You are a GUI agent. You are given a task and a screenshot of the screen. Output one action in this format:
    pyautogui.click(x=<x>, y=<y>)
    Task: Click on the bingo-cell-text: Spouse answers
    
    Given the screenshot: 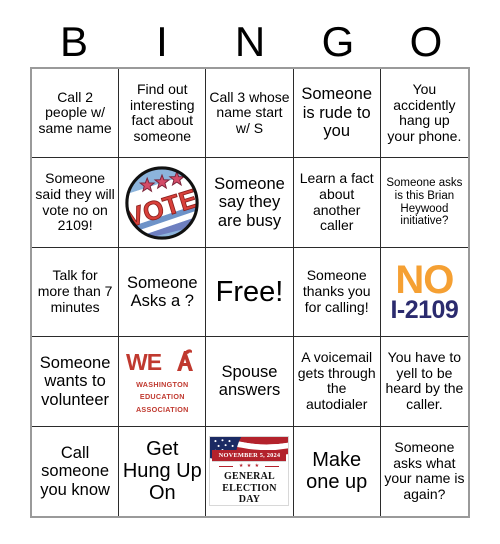 What is the action you would take?
    pyautogui.click(x=249, y=381)
    